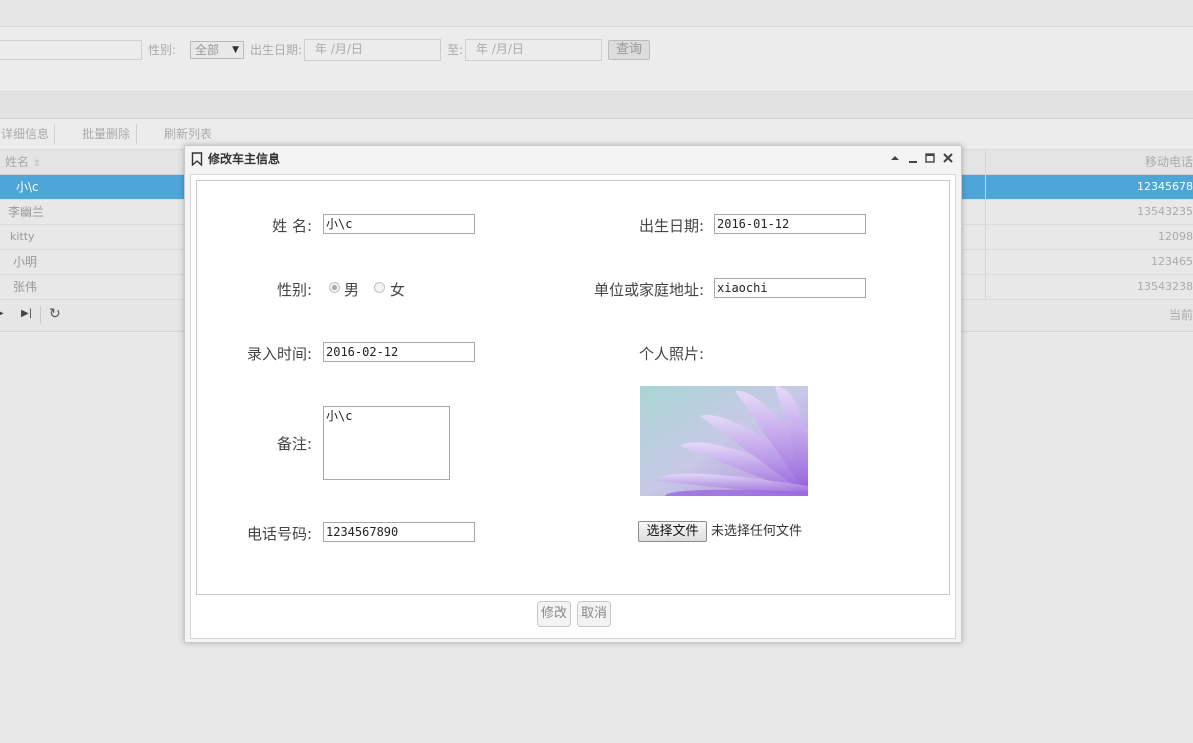  What do you see at coordinates (1175, 236) in the screenshot?
I see `row-phone: 12098` at bounding box center [1175, 236].